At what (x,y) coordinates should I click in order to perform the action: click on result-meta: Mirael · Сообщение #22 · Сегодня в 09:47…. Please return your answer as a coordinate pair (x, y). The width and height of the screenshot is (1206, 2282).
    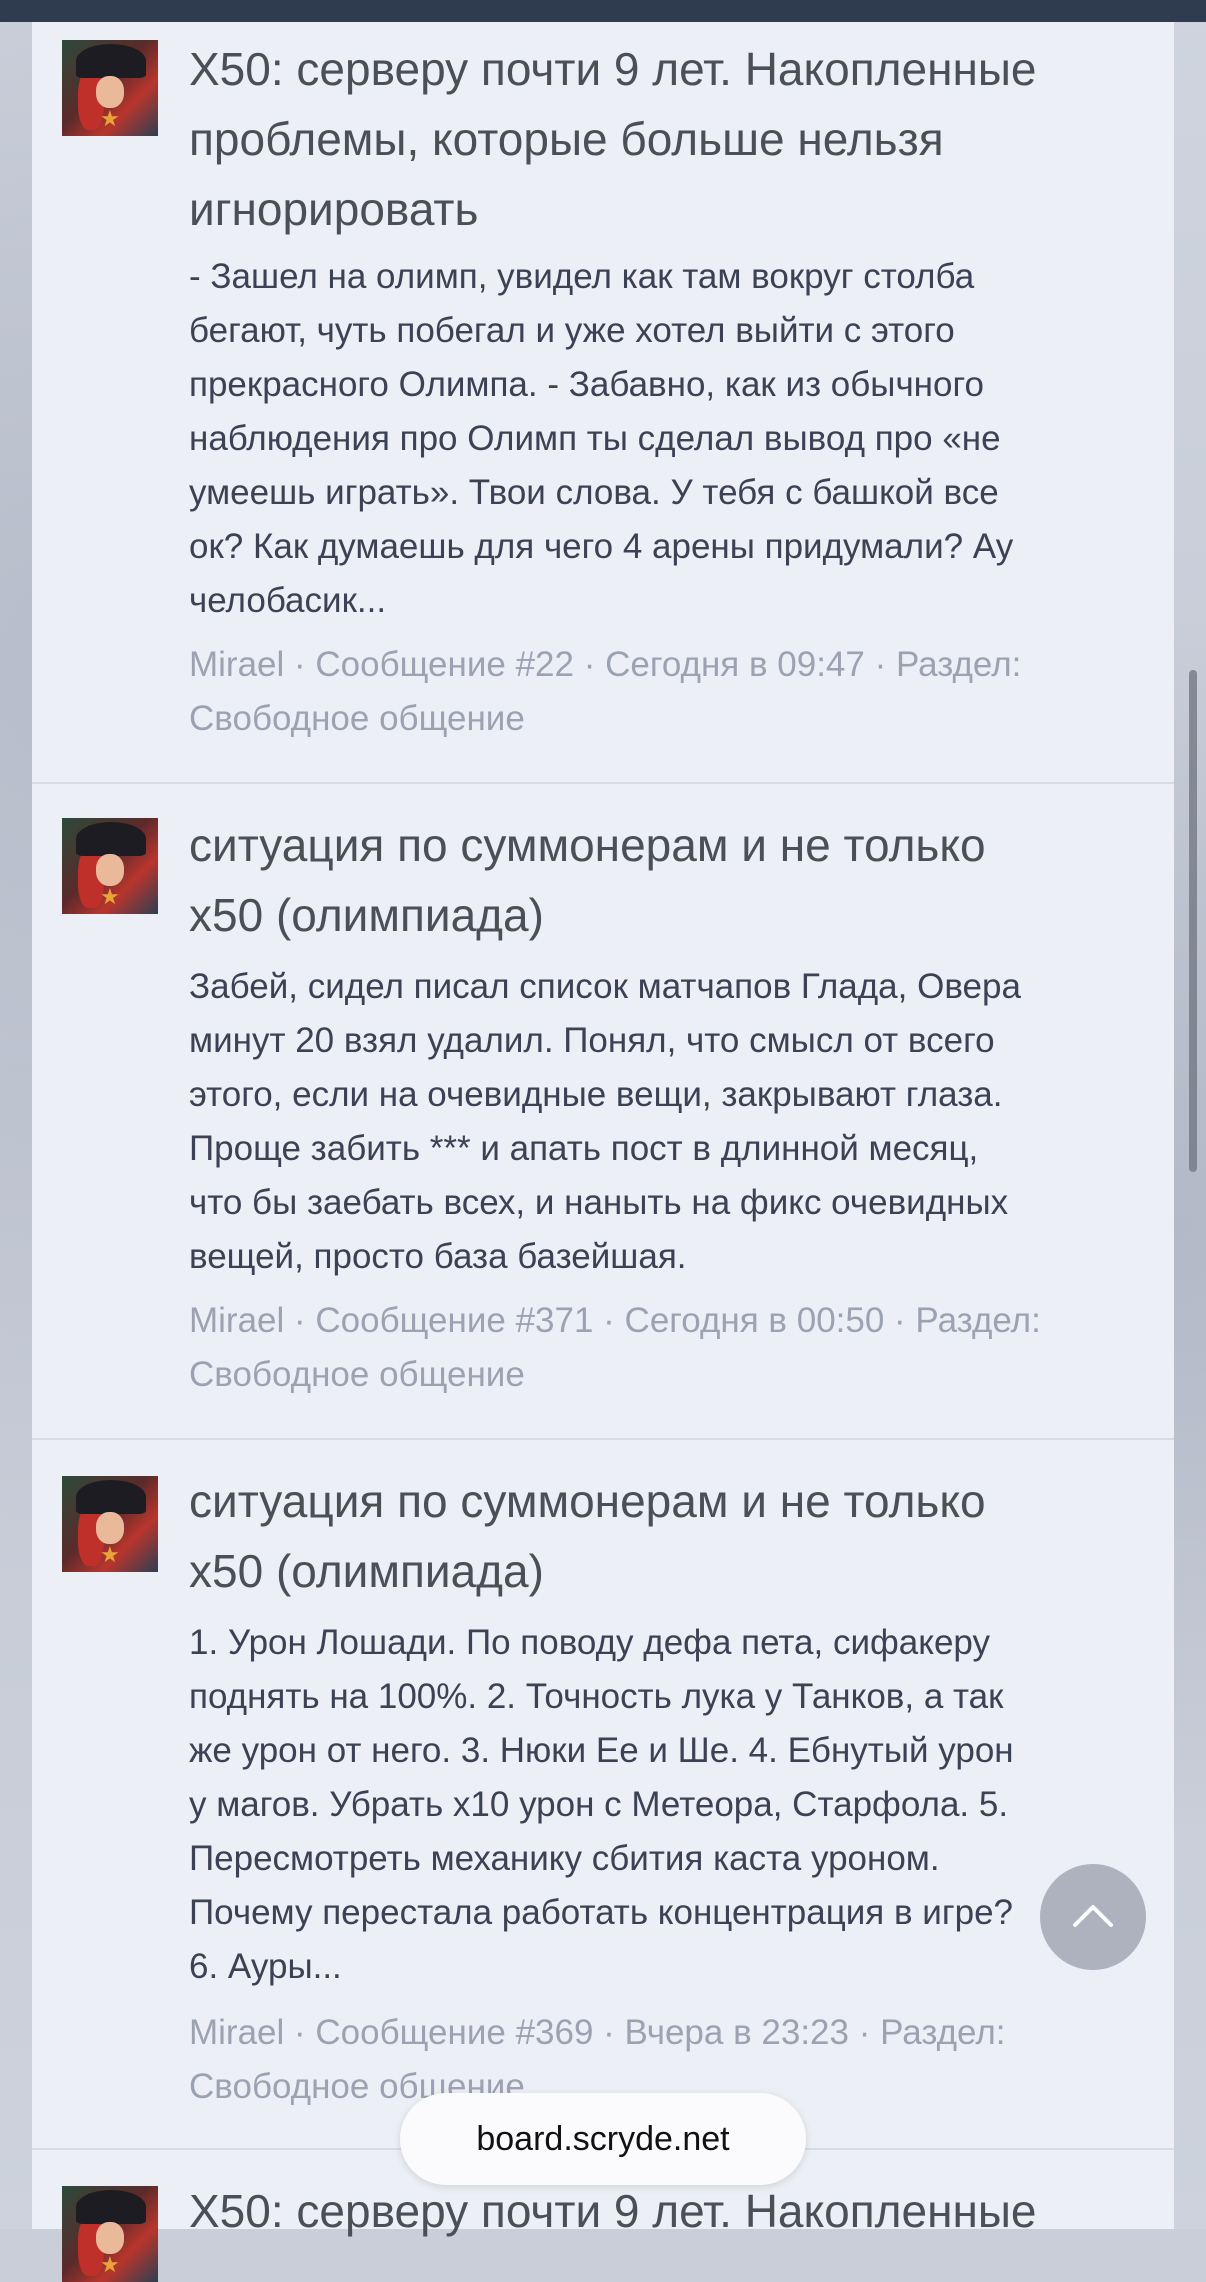
    Looking at the image, I should click on (605, 691).